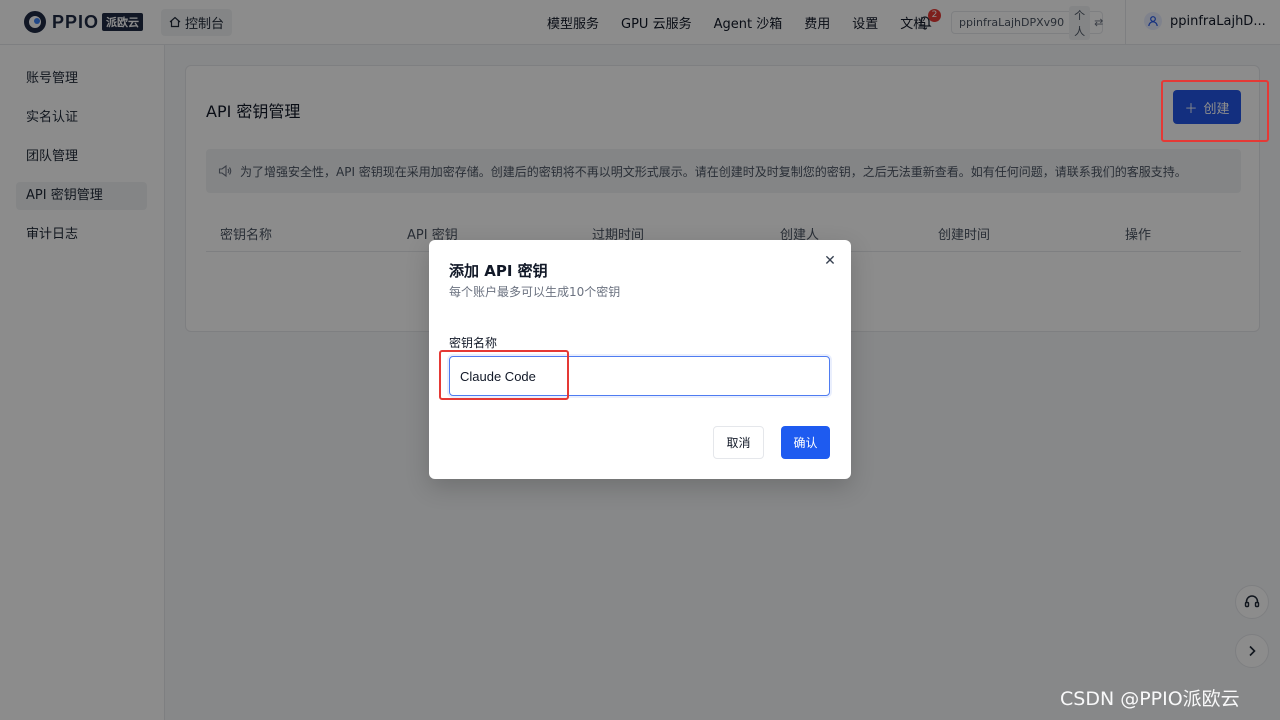 This screenshot has width=1280, height=720. What do you see at coordinates (805, 442) in the screenshot?
I see `confirm-button: 确认` at bounding box center [805, 442].